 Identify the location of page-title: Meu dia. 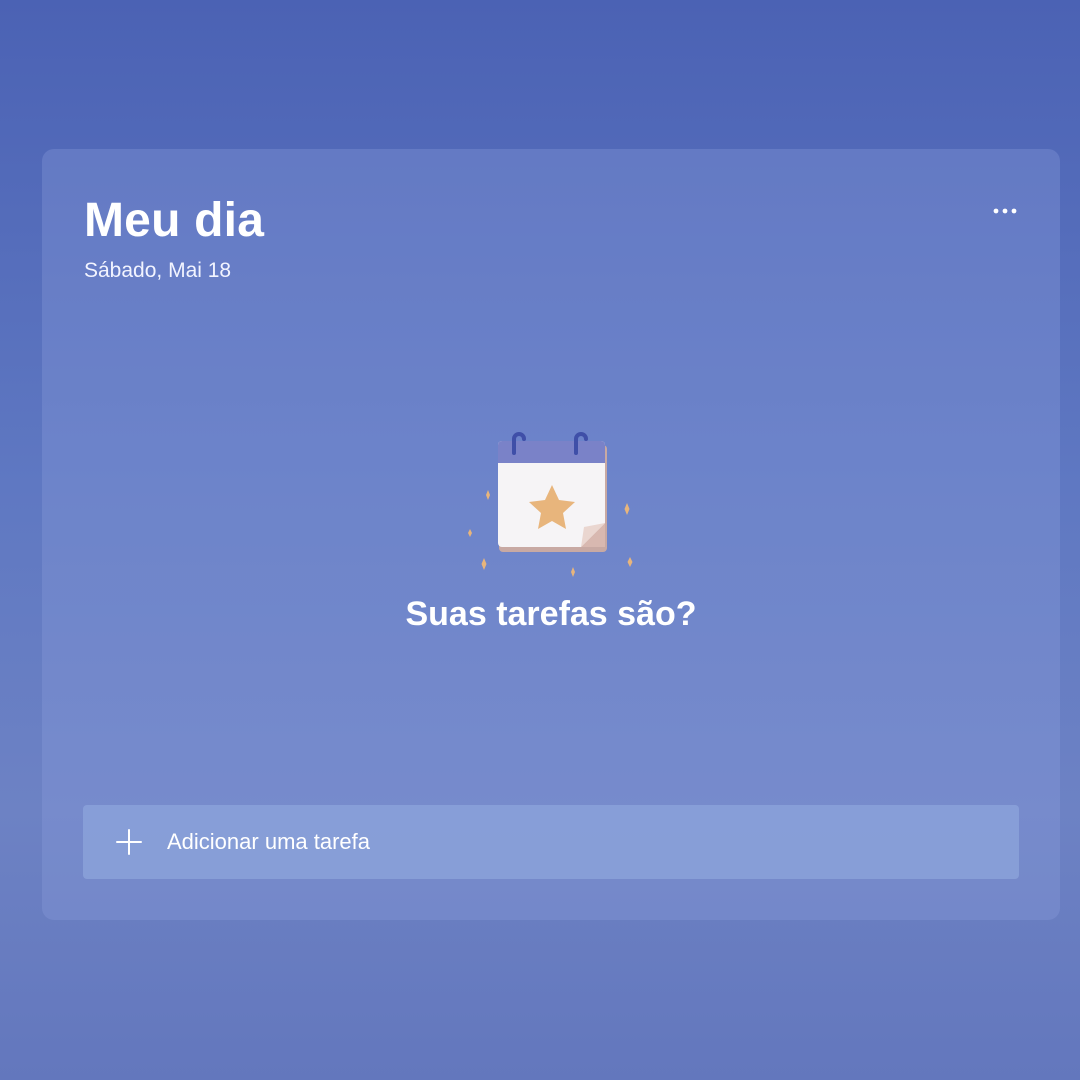
(174, 220).